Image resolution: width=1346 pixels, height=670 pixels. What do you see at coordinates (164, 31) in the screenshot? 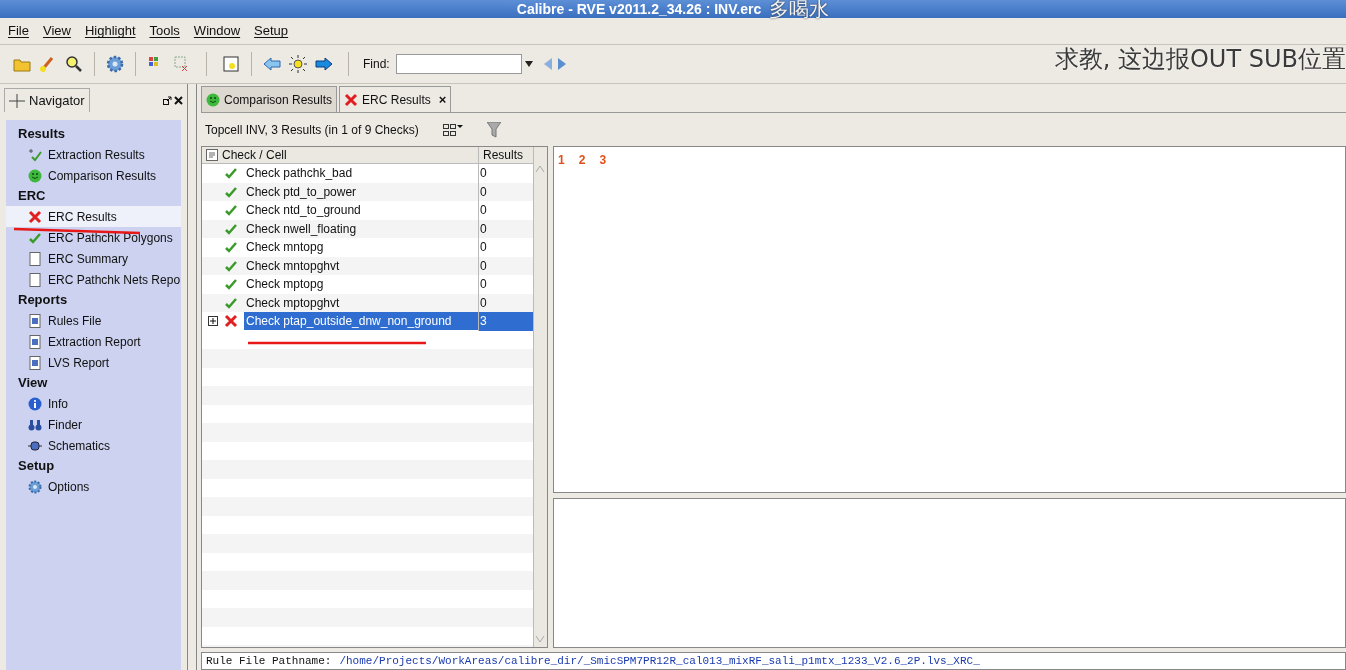
I see `menu-item: Tools` at bounding box center [164, 31].